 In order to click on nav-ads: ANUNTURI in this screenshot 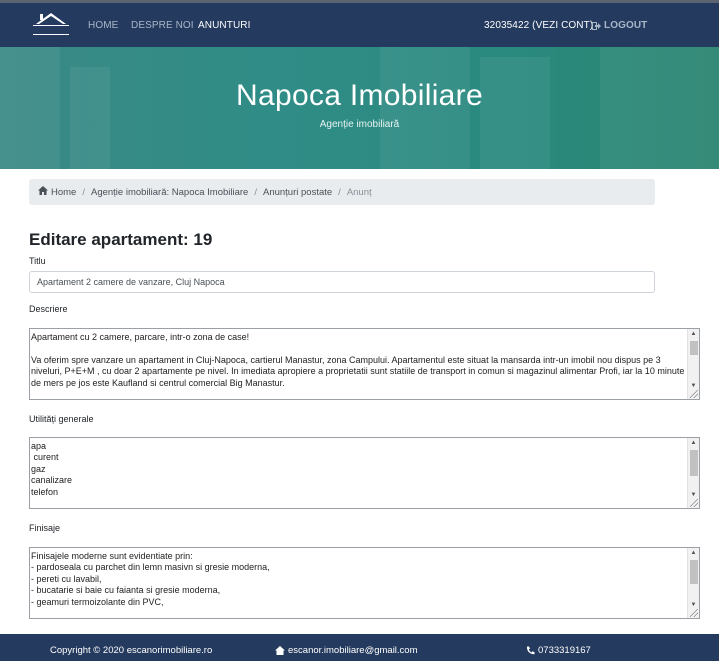, I will do `click(224, 25)`.